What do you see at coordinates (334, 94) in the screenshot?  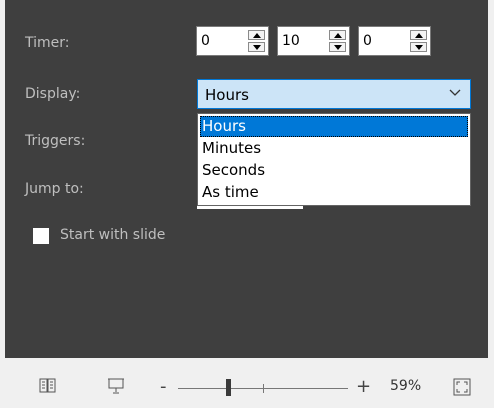 I see `display-select: Hours` at bounding box center [334, 94].